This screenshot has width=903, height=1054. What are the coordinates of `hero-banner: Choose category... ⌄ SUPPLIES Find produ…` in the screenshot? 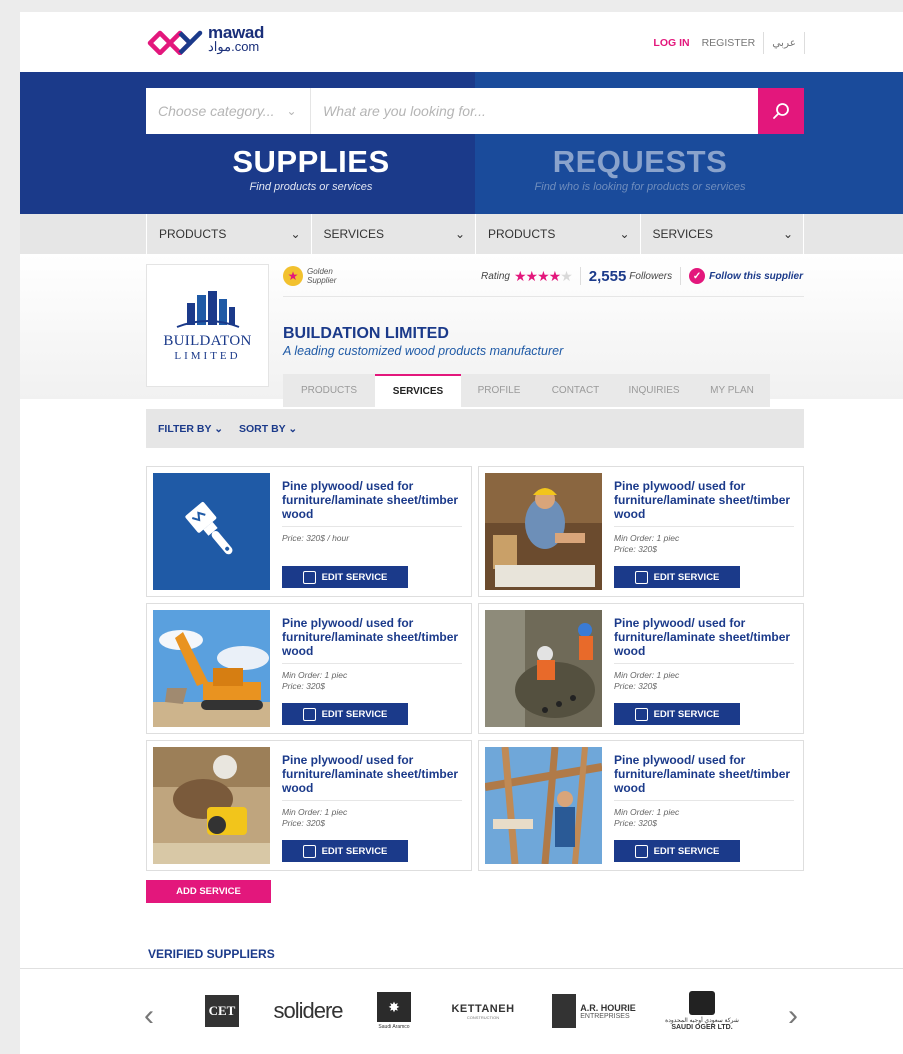 It's located at (461, 143).